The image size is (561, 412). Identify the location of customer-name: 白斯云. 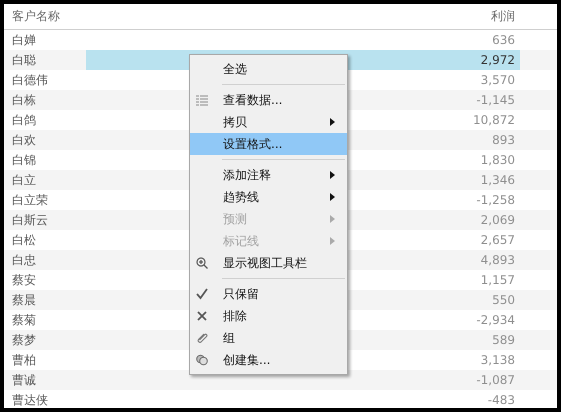
(30, 220).